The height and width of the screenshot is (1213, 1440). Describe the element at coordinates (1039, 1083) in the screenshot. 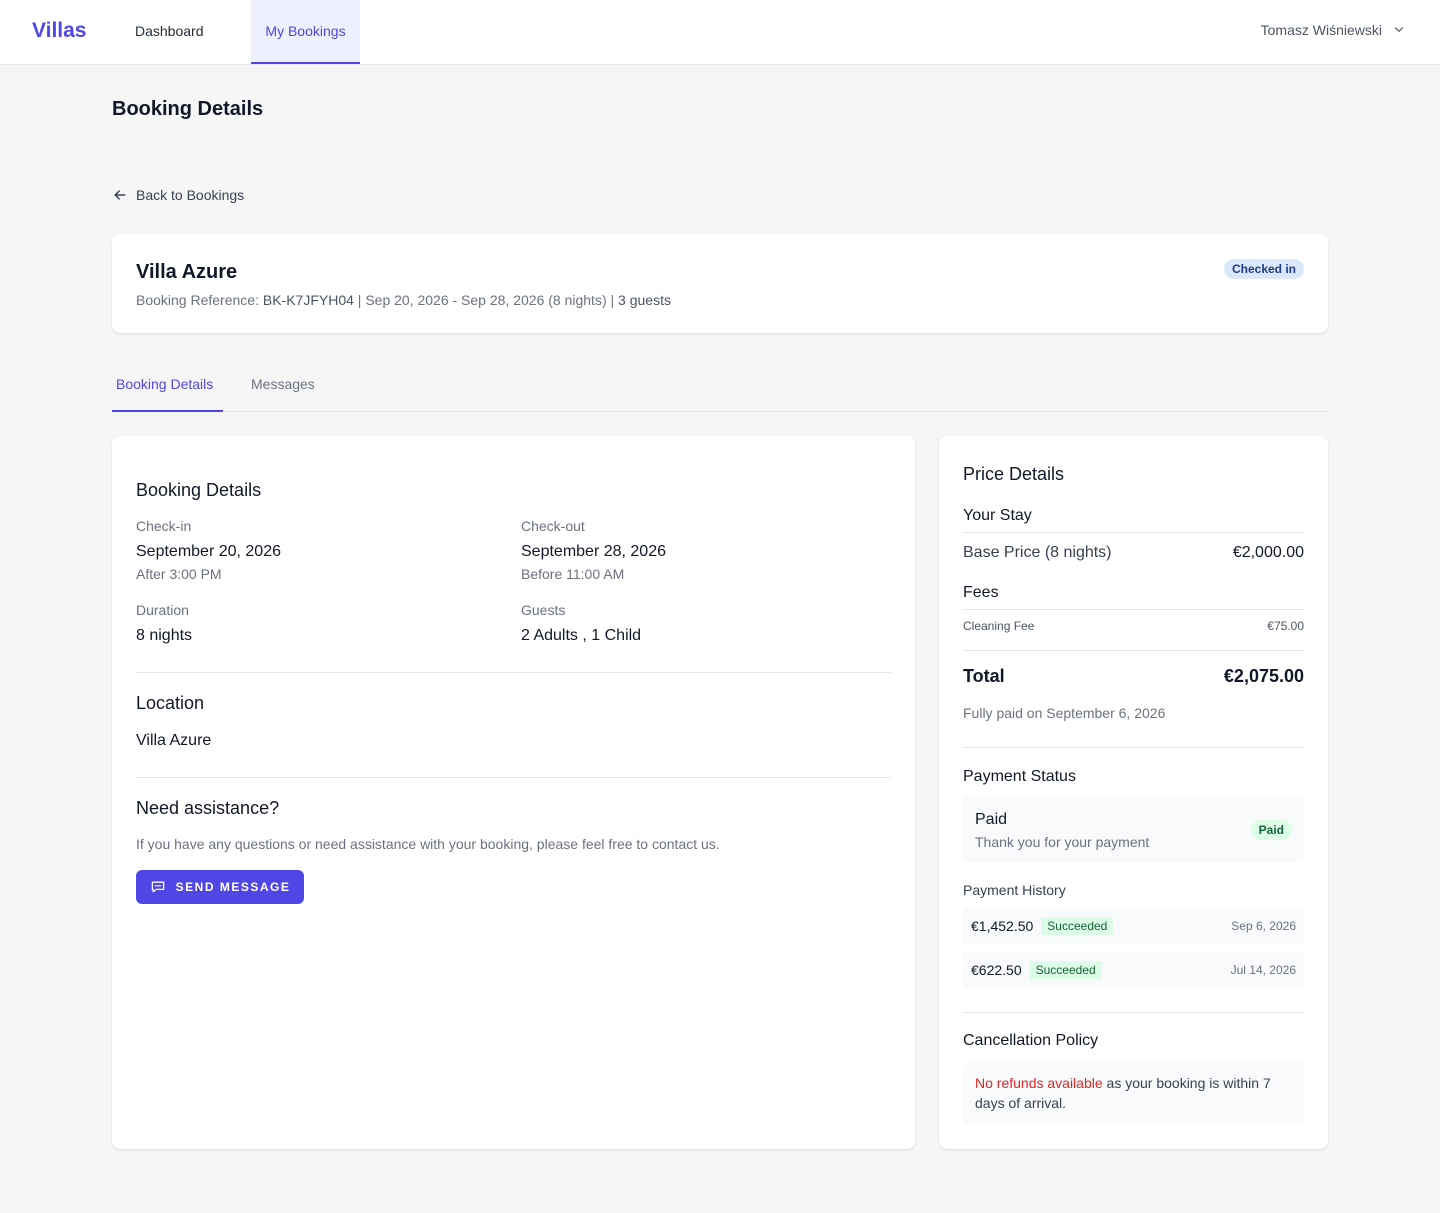

I see `no-refund-text: No refunds available` at that location.